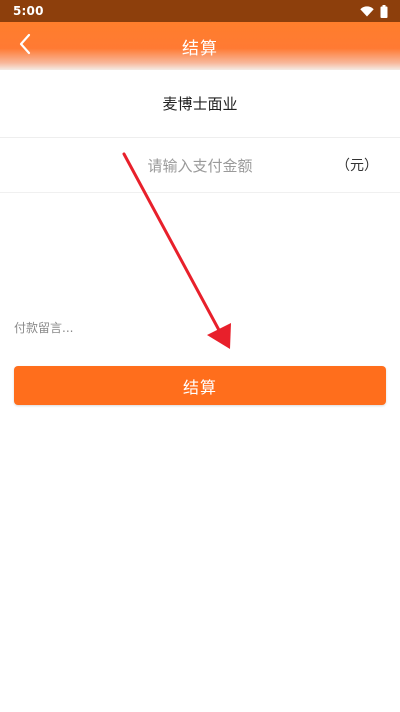 The height and width of the screenshot is (712, 400). I want to click on status-icons, so click(374, 11).